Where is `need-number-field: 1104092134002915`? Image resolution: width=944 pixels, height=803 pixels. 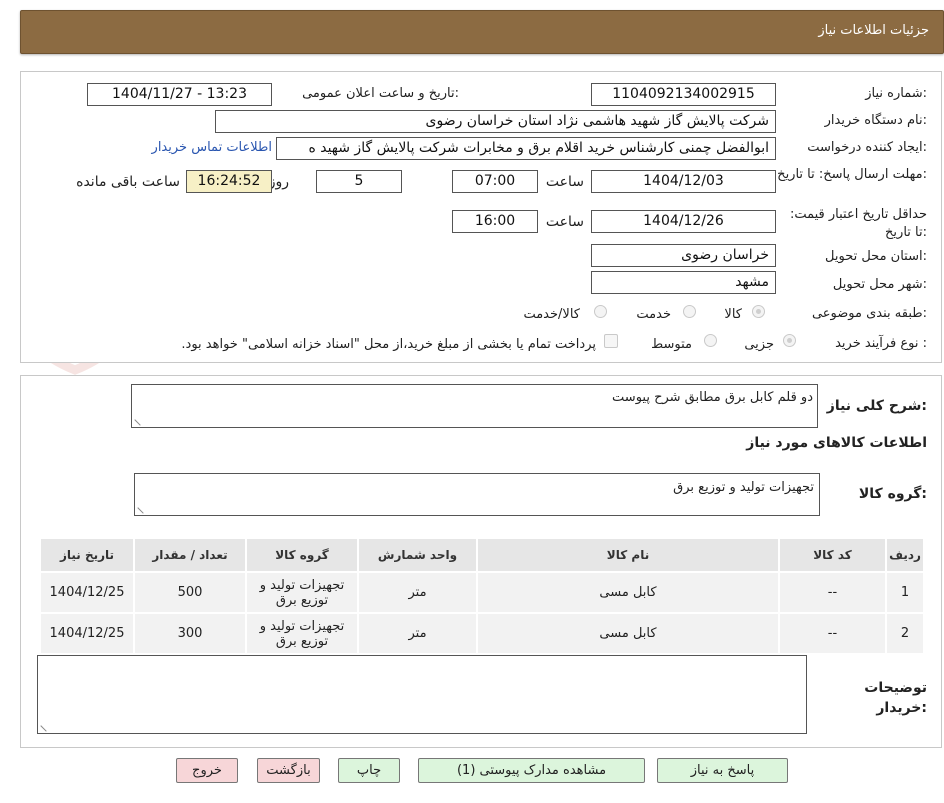 need-number-field: 1104092134002915 is located at coordinates (683, 94).